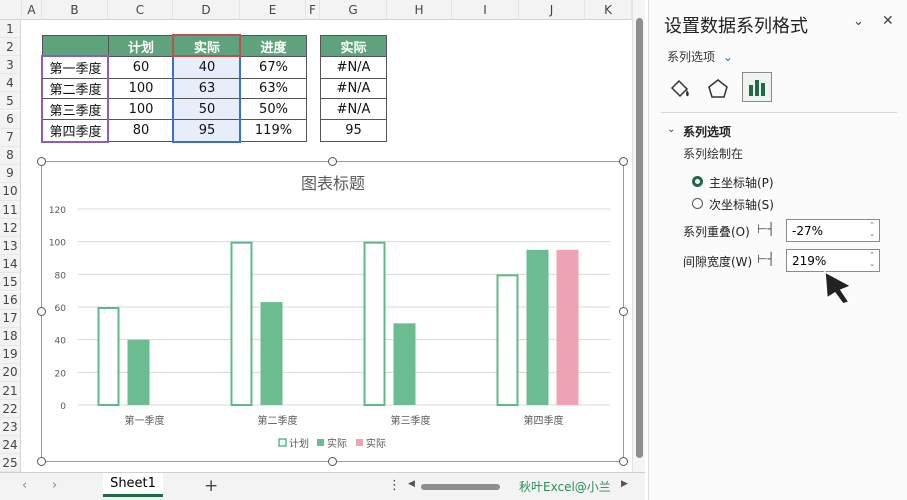  What do you see at coordinates (741, 182) in the screenshot?
I see `primary-axis-label: 主坐标轴(P)` at bounding box center [741, 182].